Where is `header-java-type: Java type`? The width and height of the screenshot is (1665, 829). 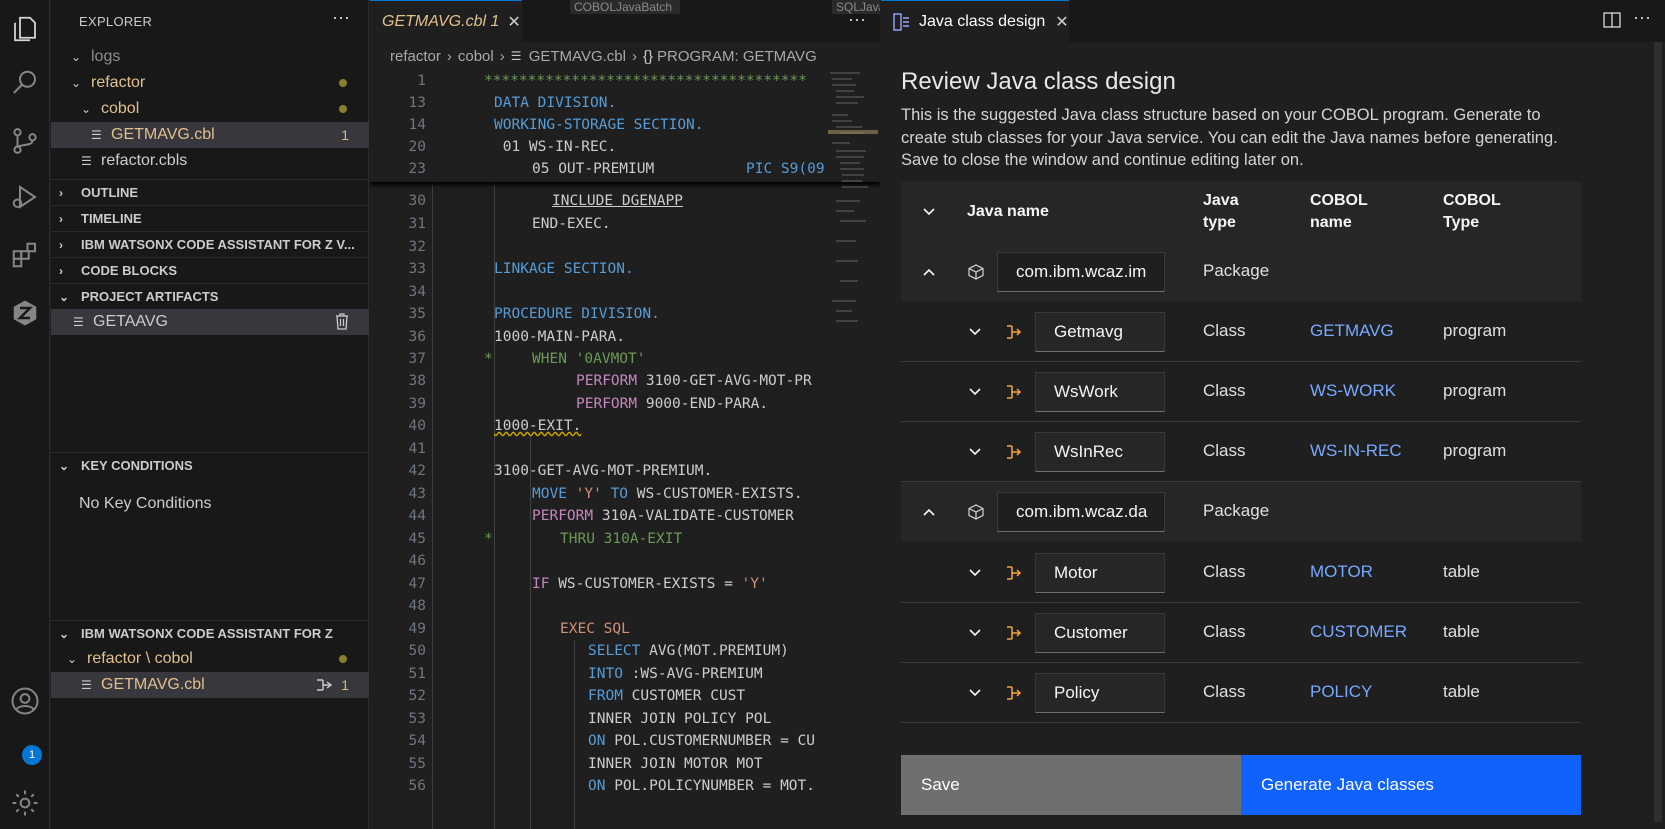 header-java-type: Java type is located at coordinates (1233, 212).